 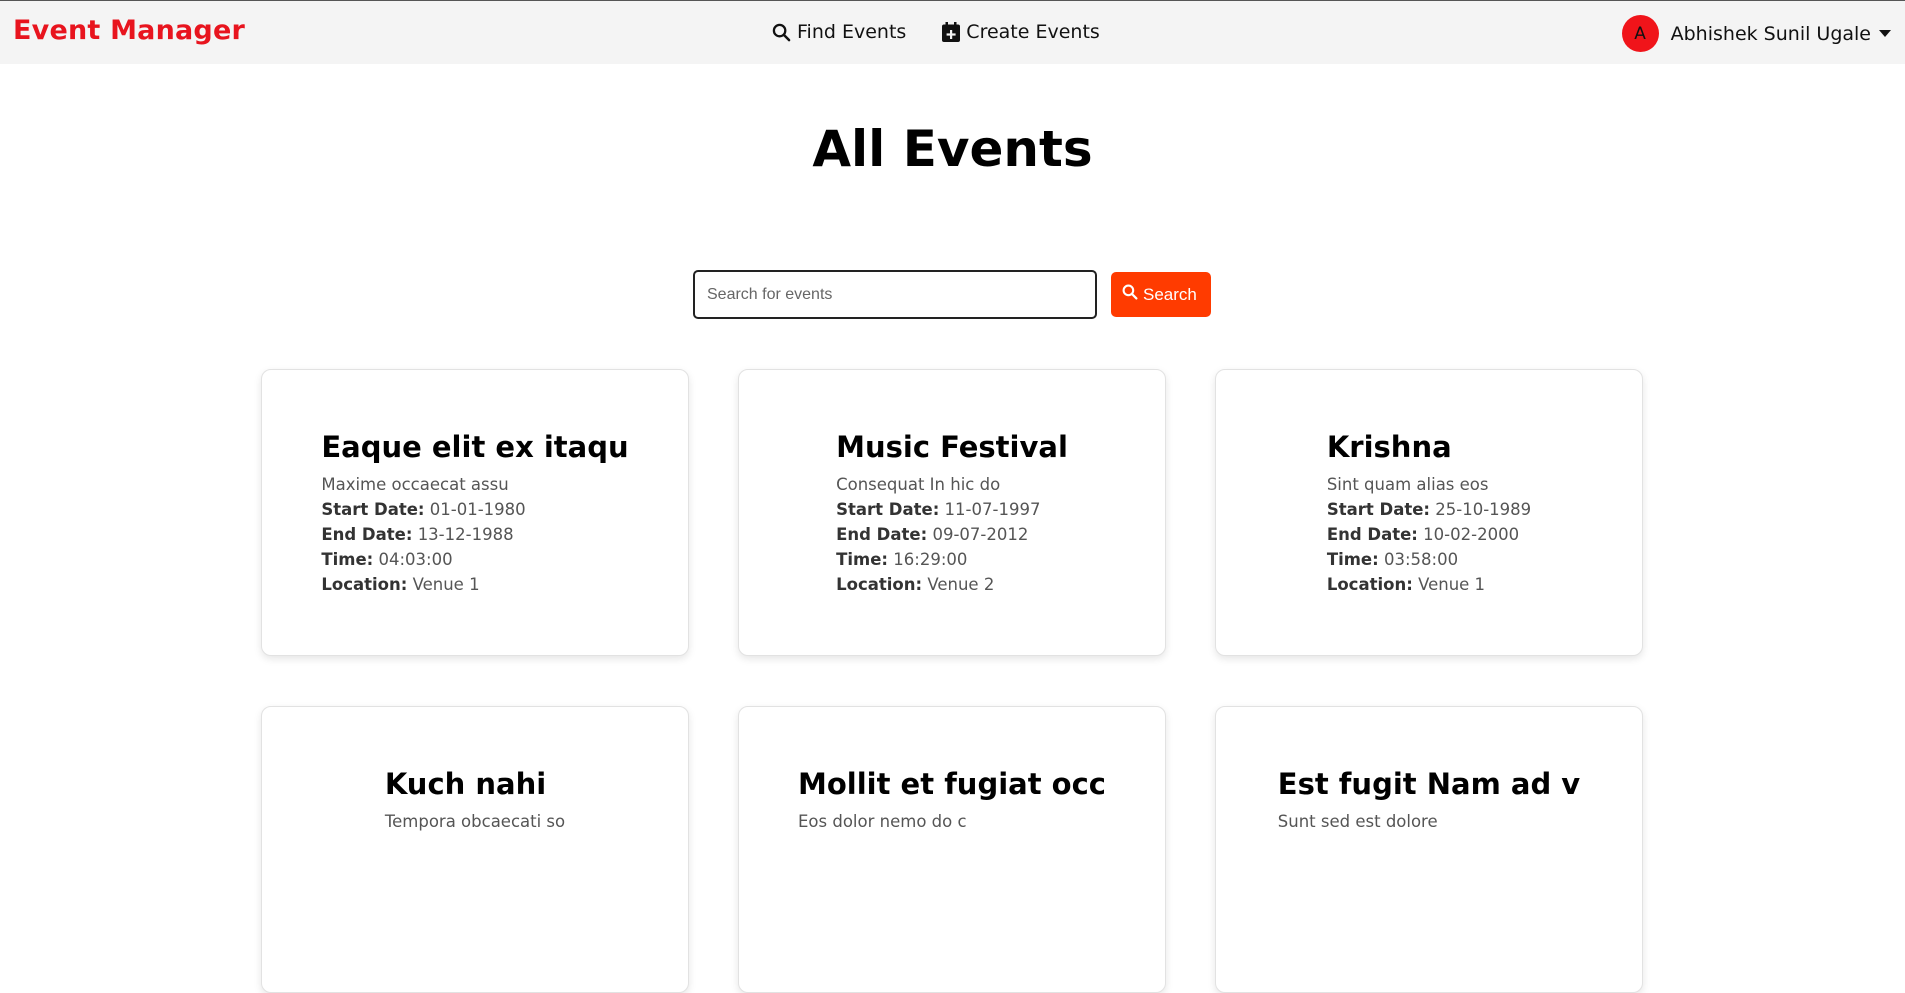 I want to click on event-title: Eaque elit ex itaqu, so click(x=475, y=447).